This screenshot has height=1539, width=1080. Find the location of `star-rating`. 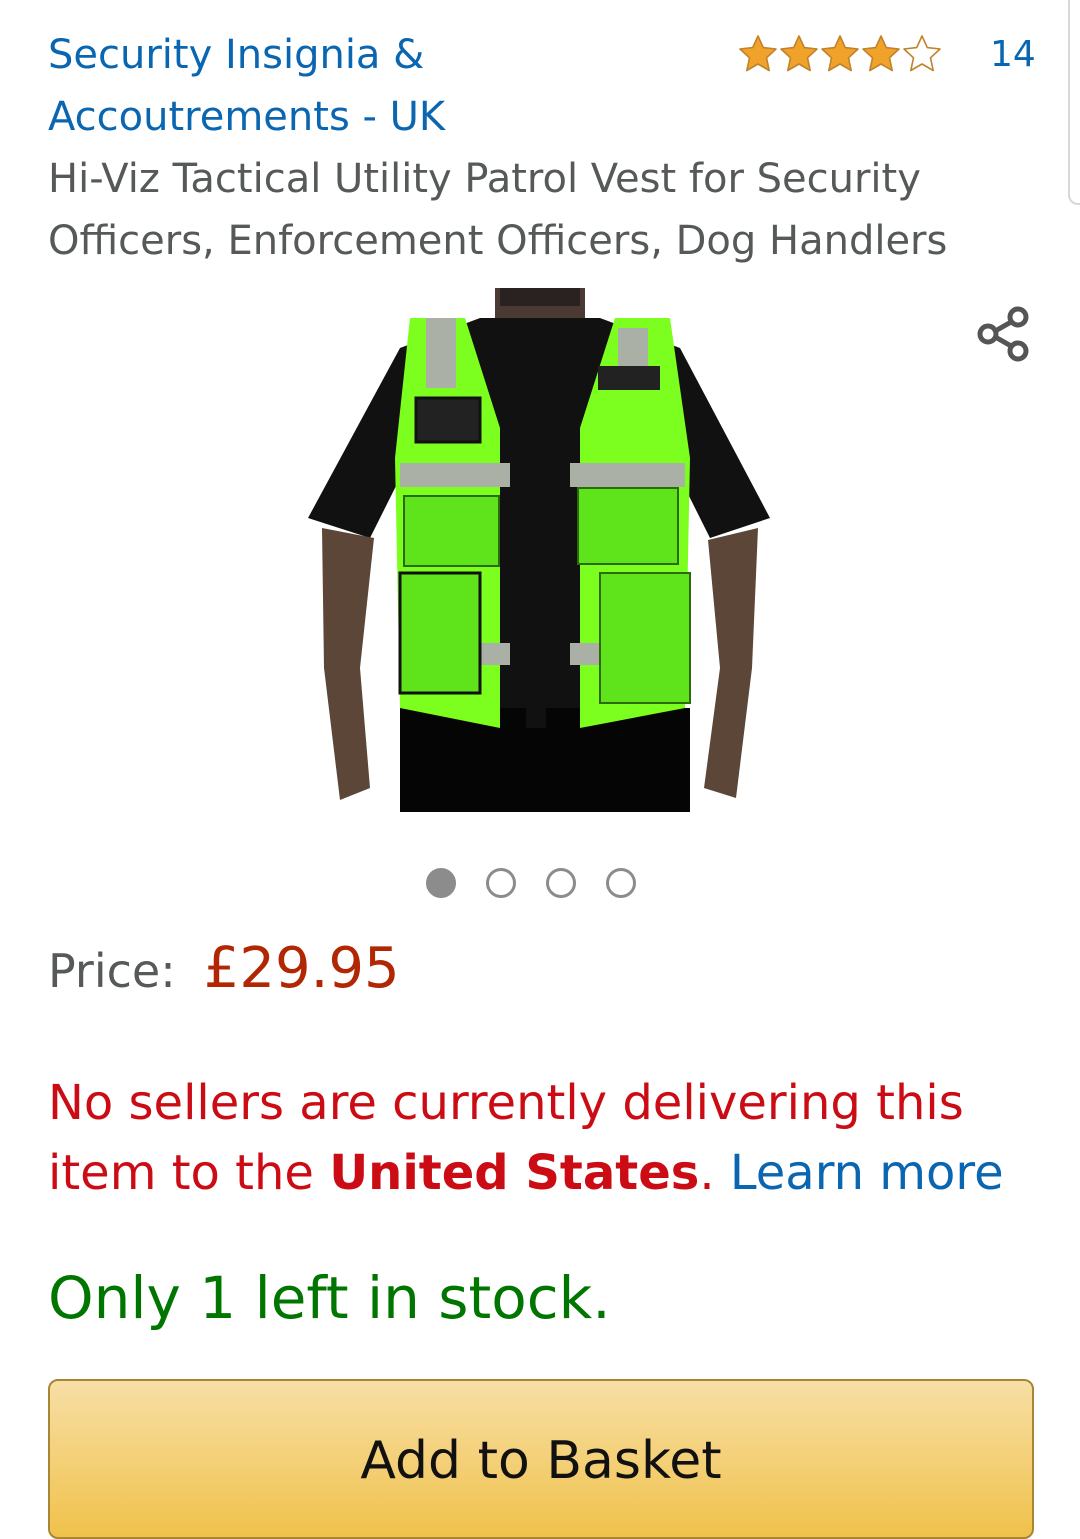

star-rating is located at coordinates (840, 54).